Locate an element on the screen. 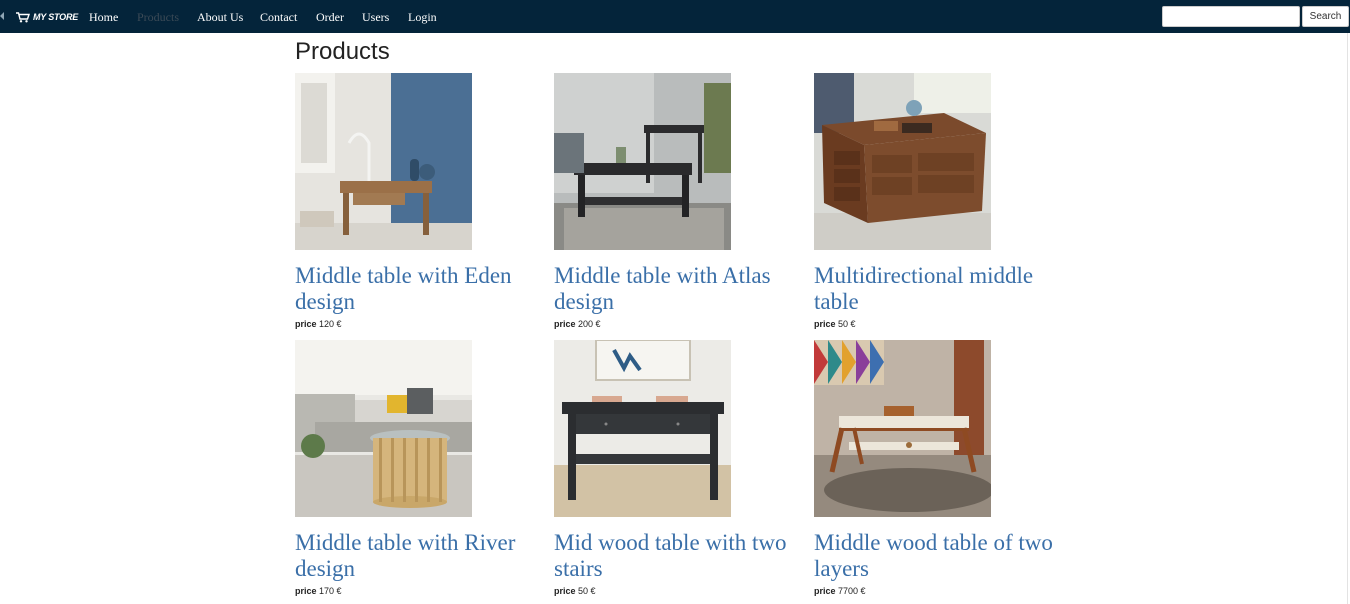  search-button: Search is located at coordinates (1325, 16).